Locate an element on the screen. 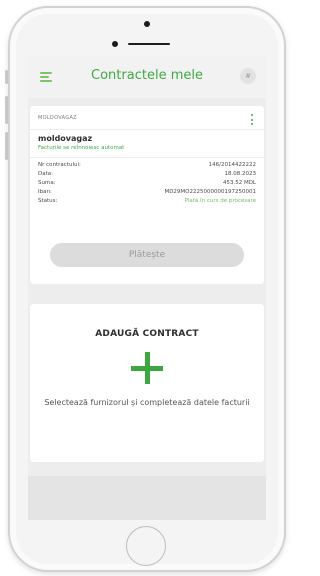  detail-row-date: Data: 18.08.2023 is located at coordinates (147, 175).